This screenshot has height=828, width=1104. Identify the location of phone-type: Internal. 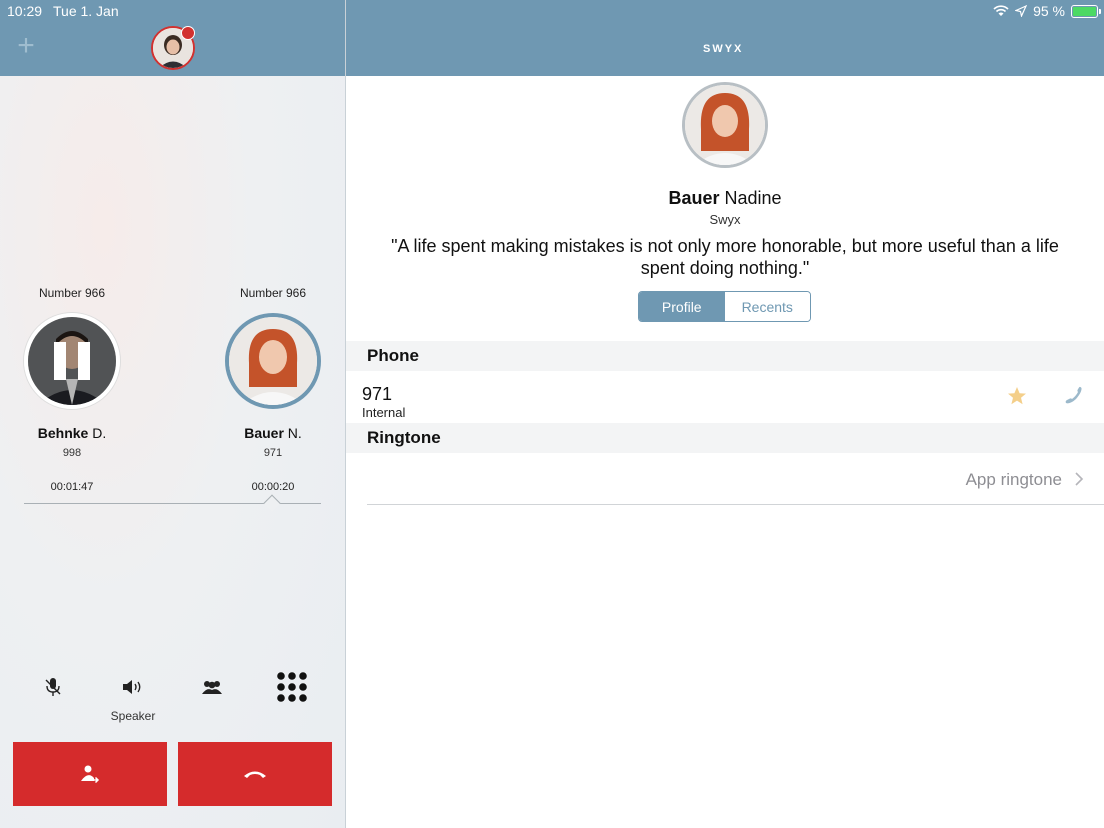
(384, 412).